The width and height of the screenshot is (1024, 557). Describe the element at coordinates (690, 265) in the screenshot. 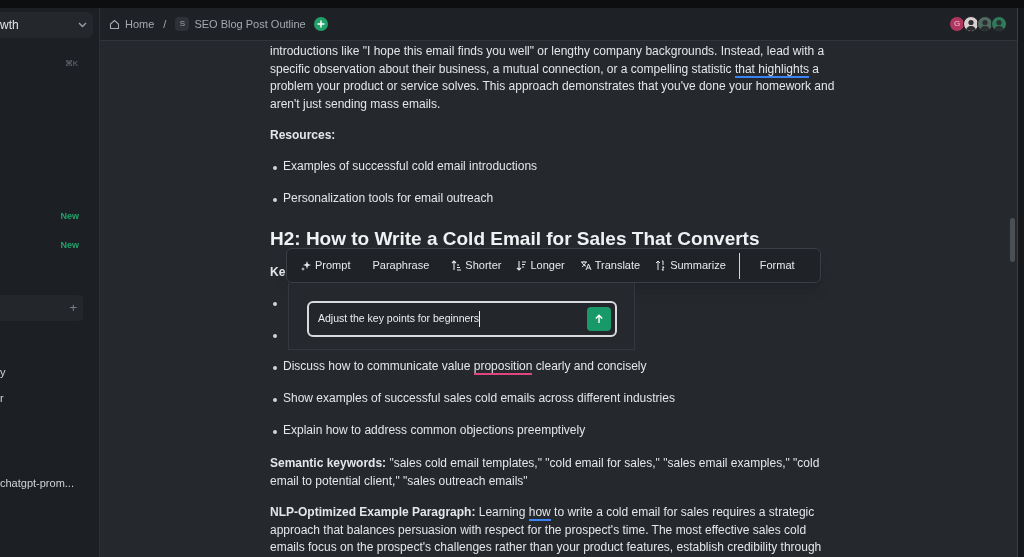

I see `toolbar-button: Summarize` at that location.